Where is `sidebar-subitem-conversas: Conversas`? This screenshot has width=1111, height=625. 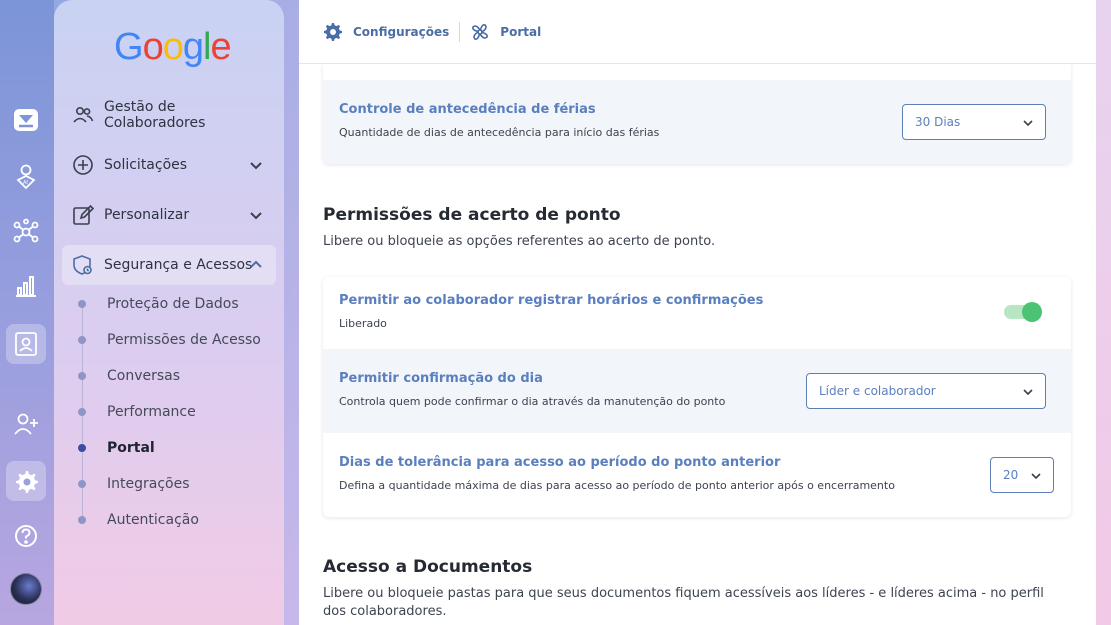 sidebar-subitem-conversas: Conversas is located at coordinates (127, 376).